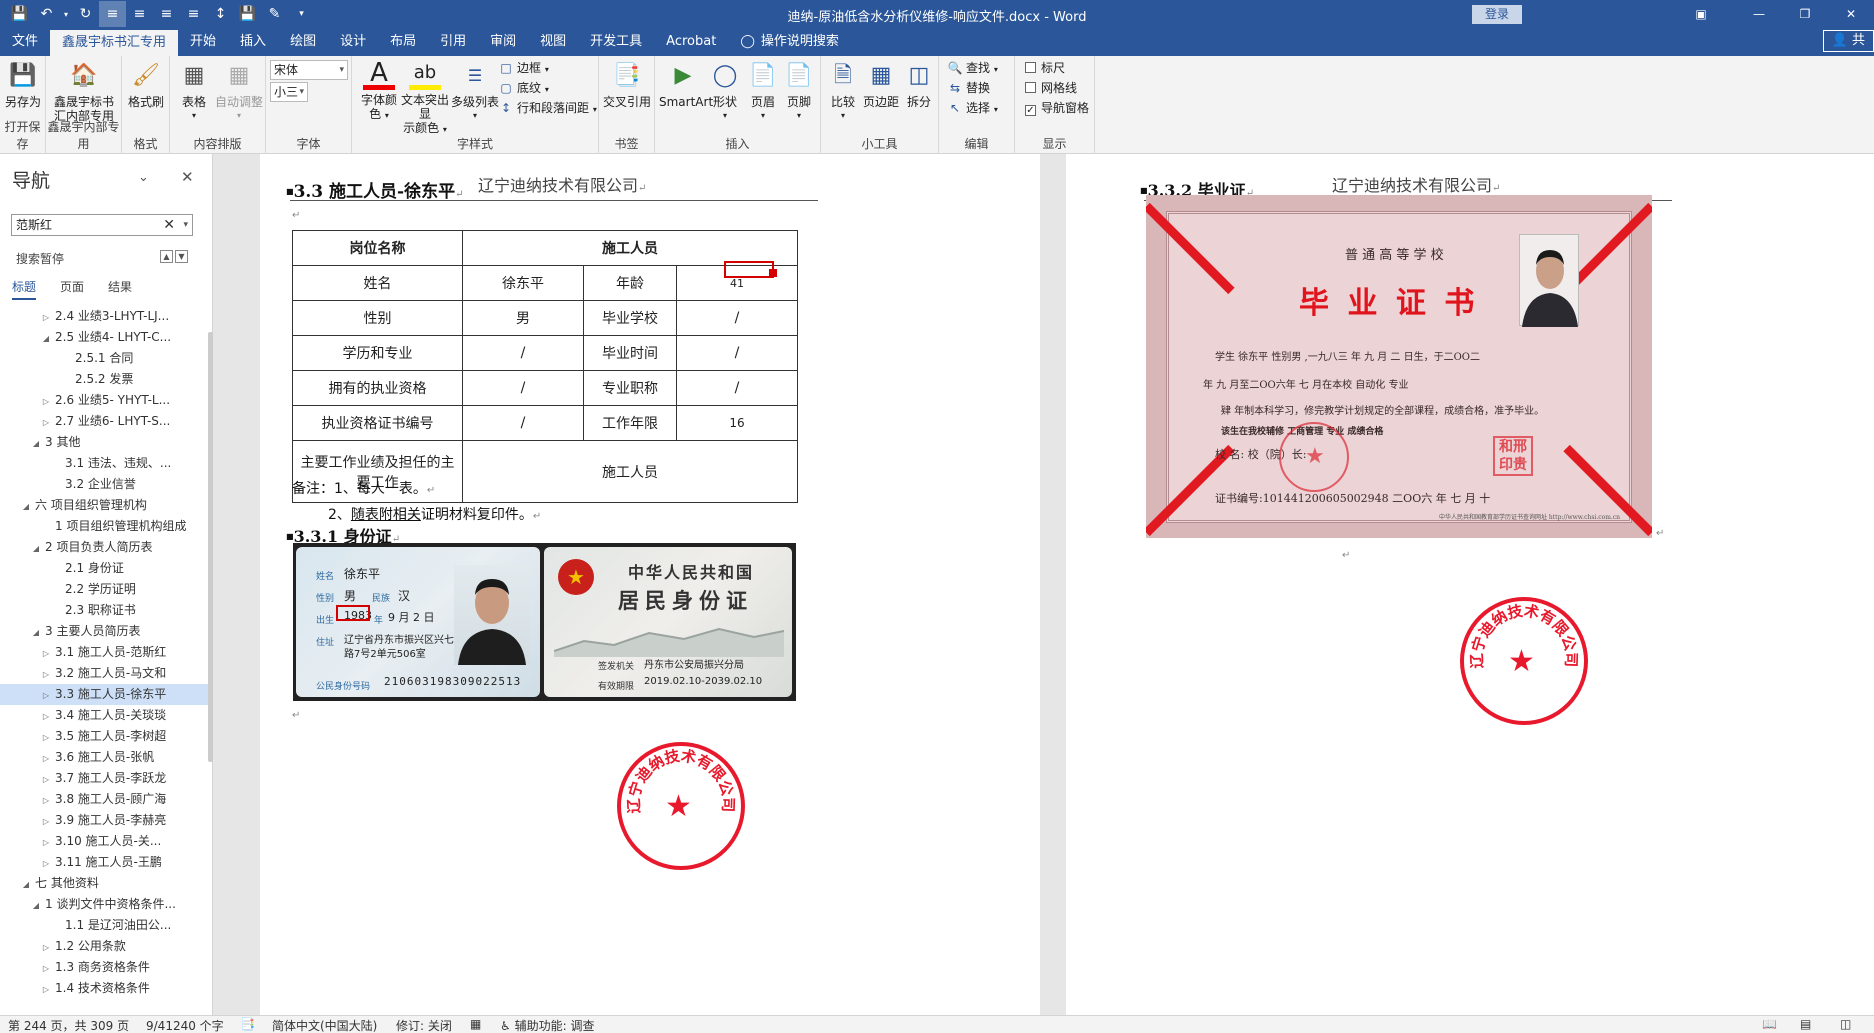 Image resolution: width=1874 pixels, height=1033 pixels. Describe the element at coordinates (105, 862) in the screenshot. I see `nav-heading-item: ▷ 3.11 施工人员-王鹏` at that location.